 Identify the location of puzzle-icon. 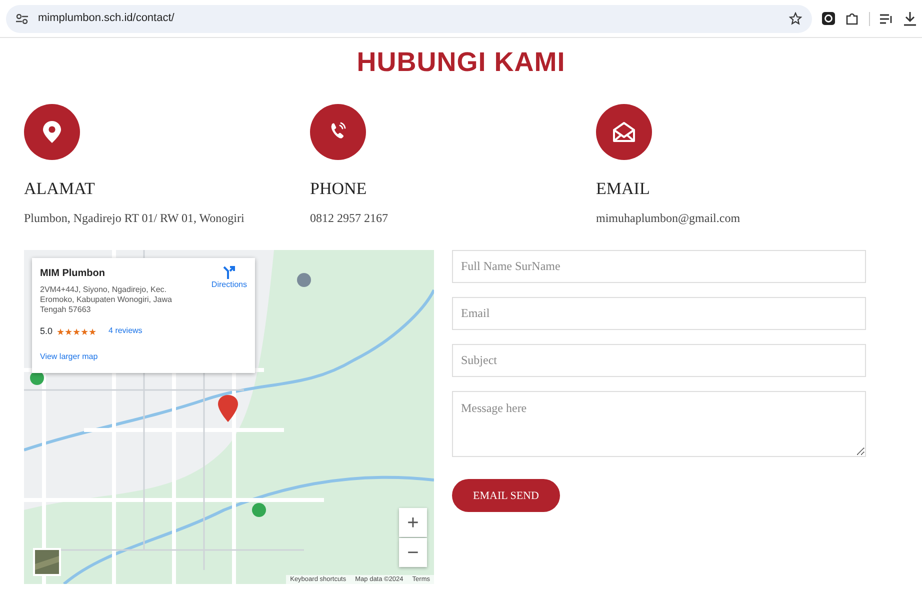
(852, 19).